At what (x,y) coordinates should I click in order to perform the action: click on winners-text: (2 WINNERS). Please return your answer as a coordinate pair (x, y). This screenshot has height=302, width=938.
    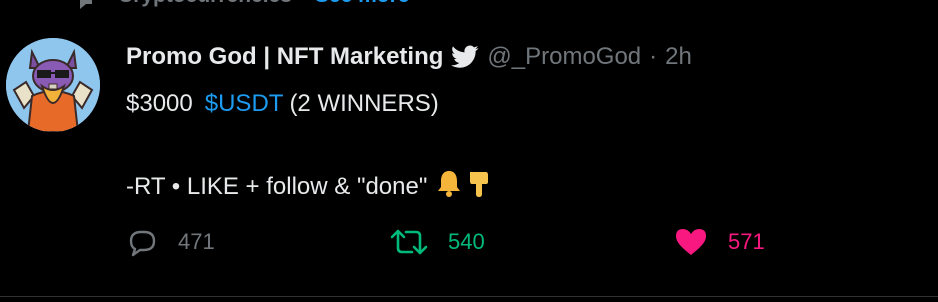
    Looking at the image, I should click on (364, 103).